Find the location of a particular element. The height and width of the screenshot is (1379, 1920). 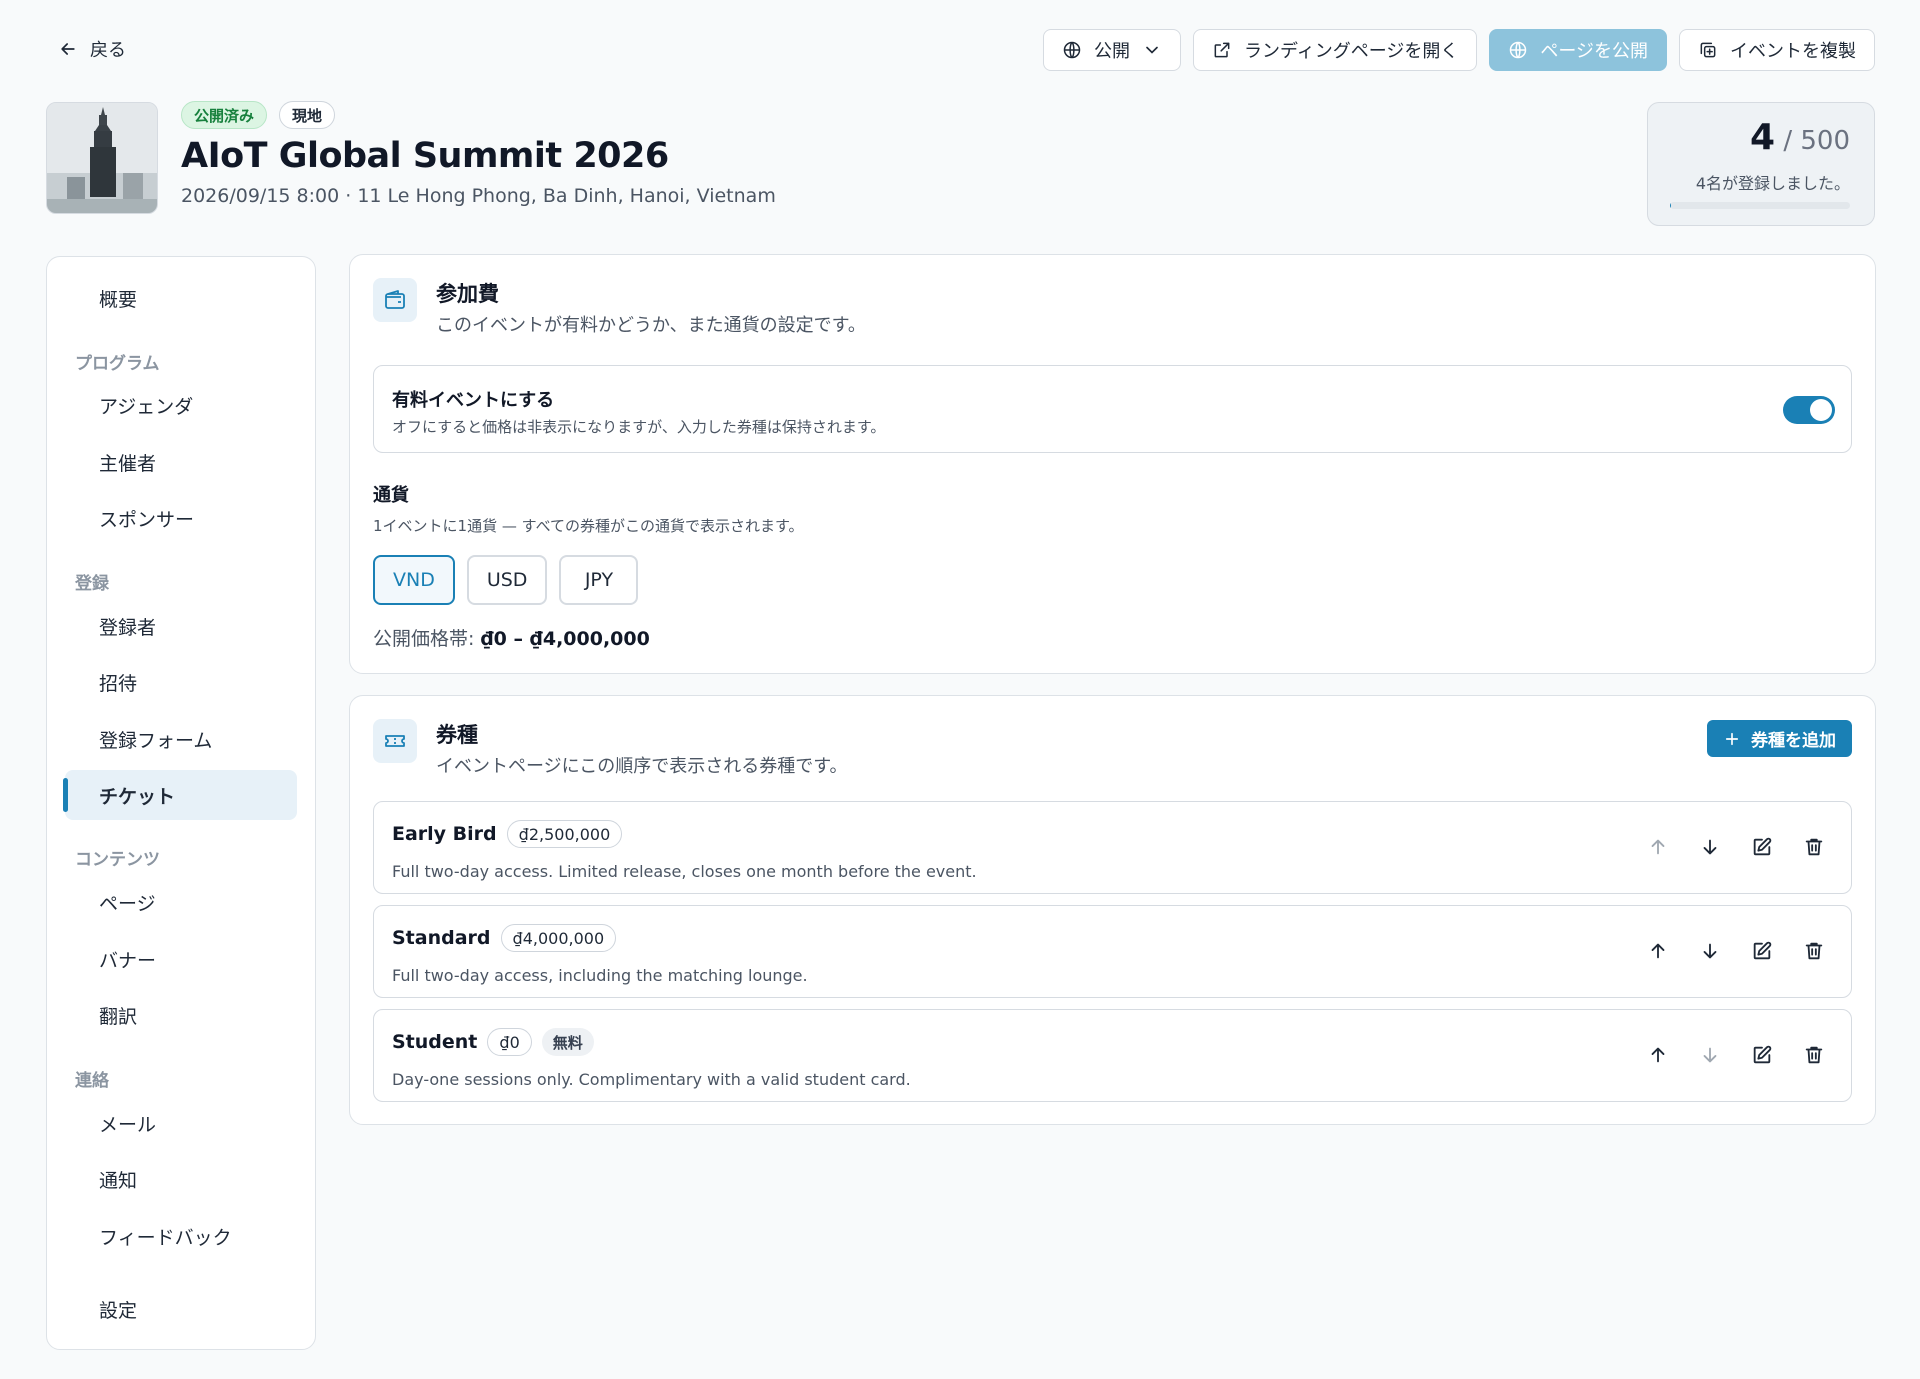

sidebar-item-tickets: チケット is located at coordinates (180, 795).